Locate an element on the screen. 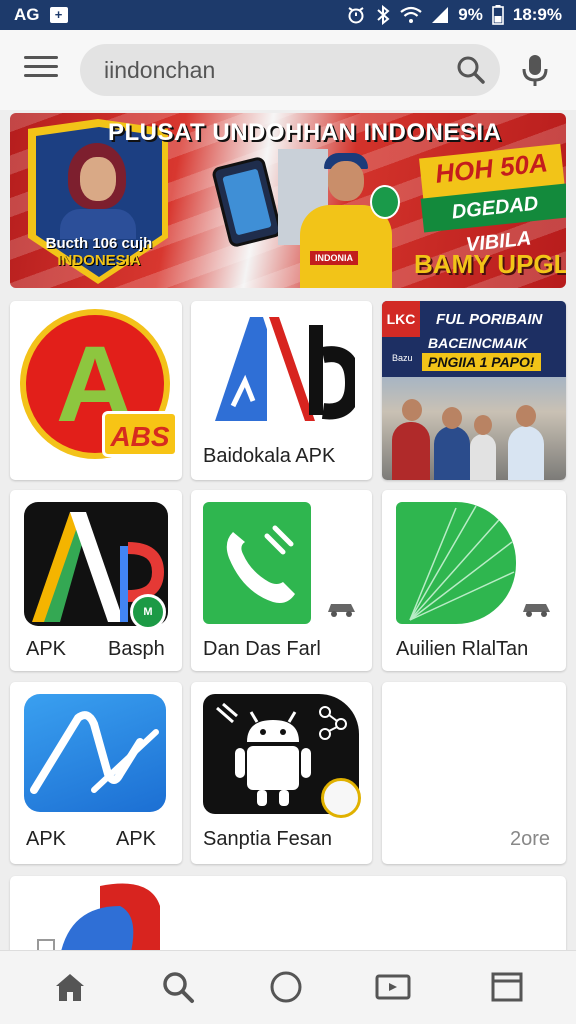 The height and width of the screenshot is (1024, 576). app-card-1: A ABS is located at coordinates (96, 390).